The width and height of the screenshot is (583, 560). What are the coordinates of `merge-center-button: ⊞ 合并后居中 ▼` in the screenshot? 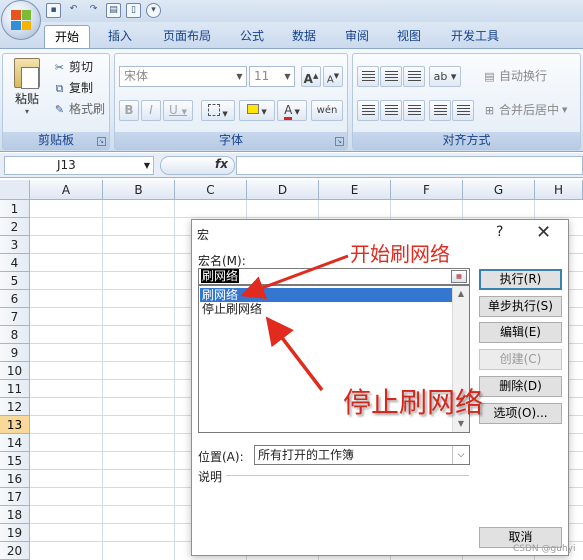 It's located at (525, 110).